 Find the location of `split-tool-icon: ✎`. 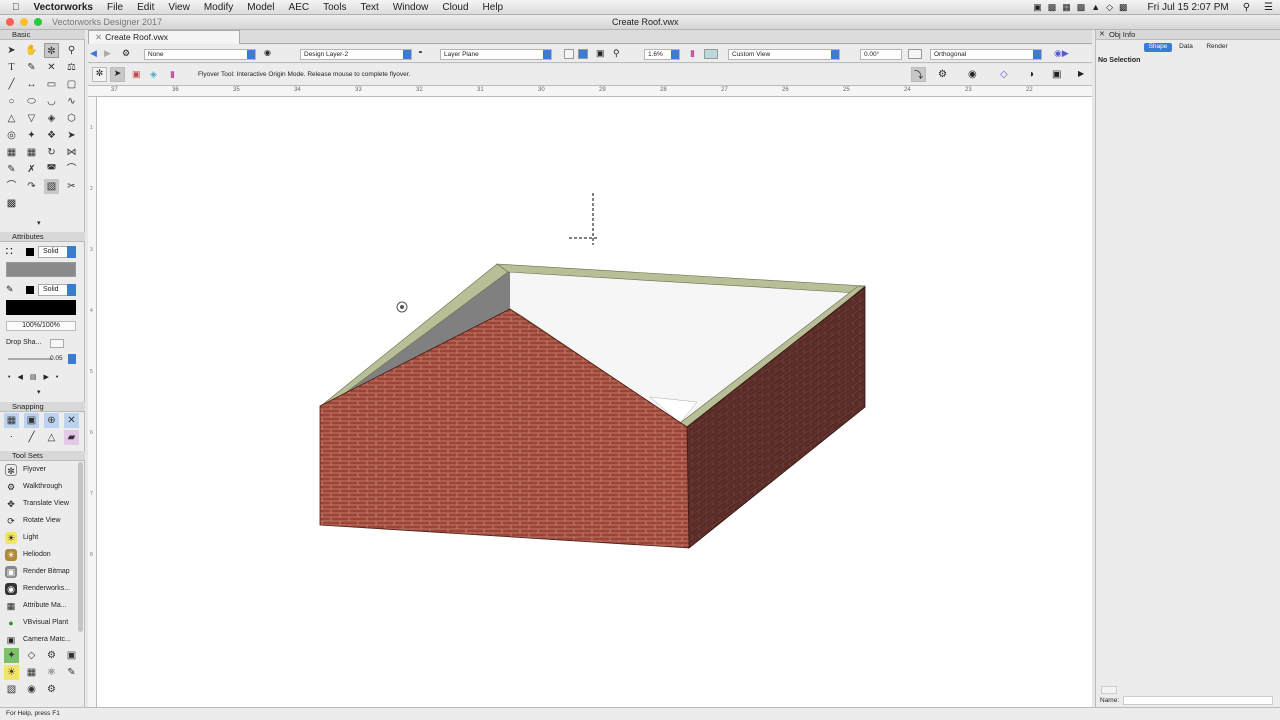

split-tool-icon: ✎ is located at coordinates (11, 169).